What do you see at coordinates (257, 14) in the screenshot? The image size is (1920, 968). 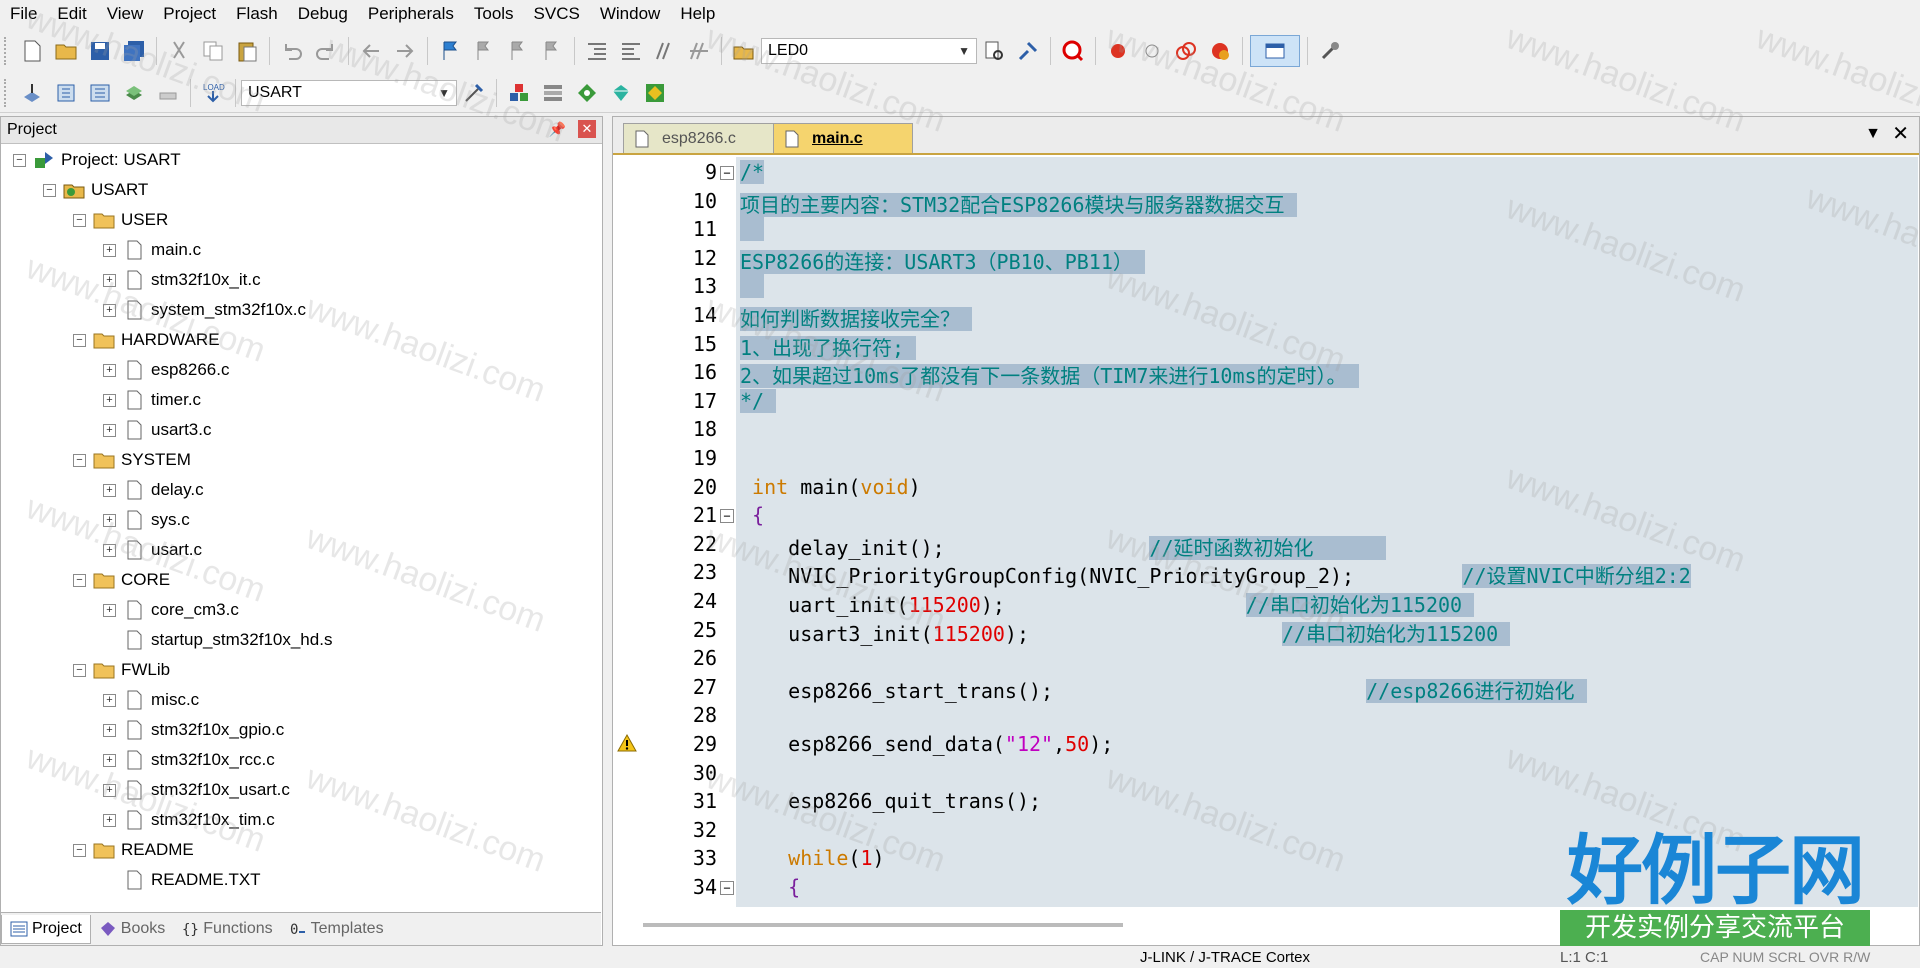 I see `menu-flash: Flash` at bounding box center [257, 14].